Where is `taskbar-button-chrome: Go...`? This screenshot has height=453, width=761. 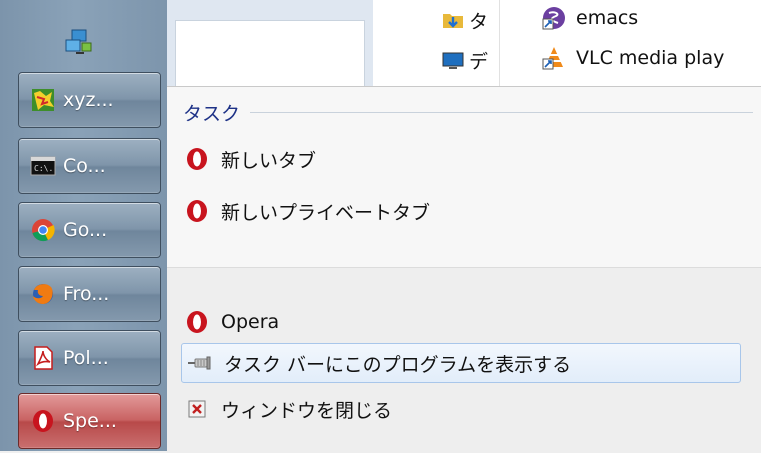
taskbar-button-chrome: Go... is located at coordinates (89, 230).